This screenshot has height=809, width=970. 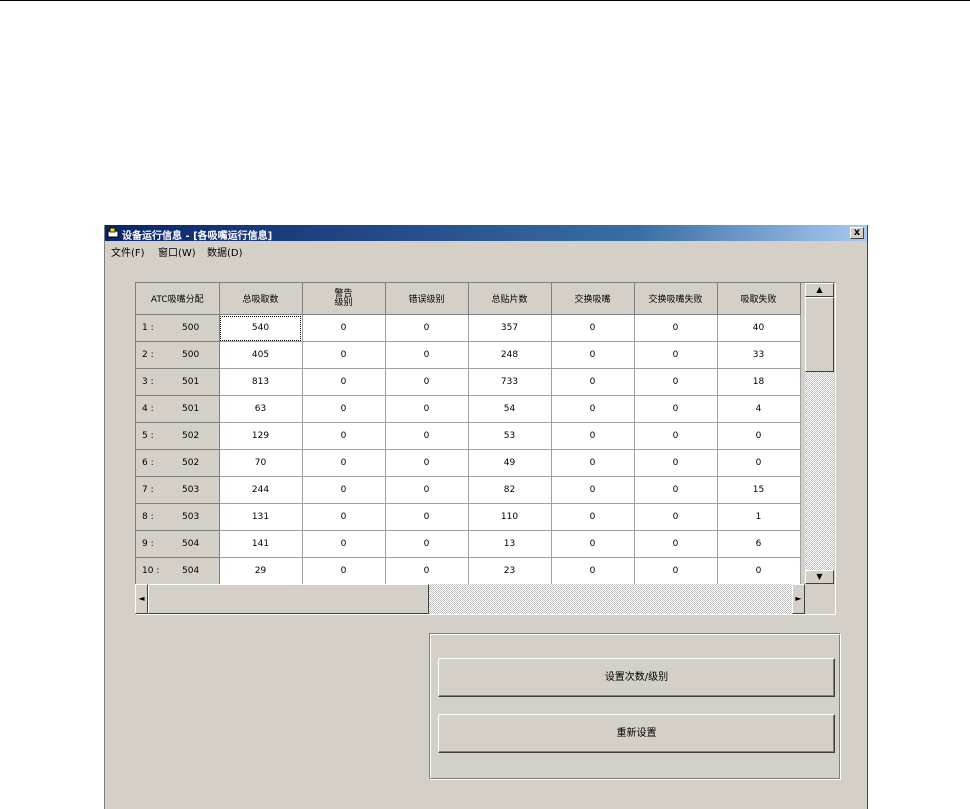 I want to click on table-row: 1 :500 540 0 0 357 0 0 40, so click(x=468, y=328).